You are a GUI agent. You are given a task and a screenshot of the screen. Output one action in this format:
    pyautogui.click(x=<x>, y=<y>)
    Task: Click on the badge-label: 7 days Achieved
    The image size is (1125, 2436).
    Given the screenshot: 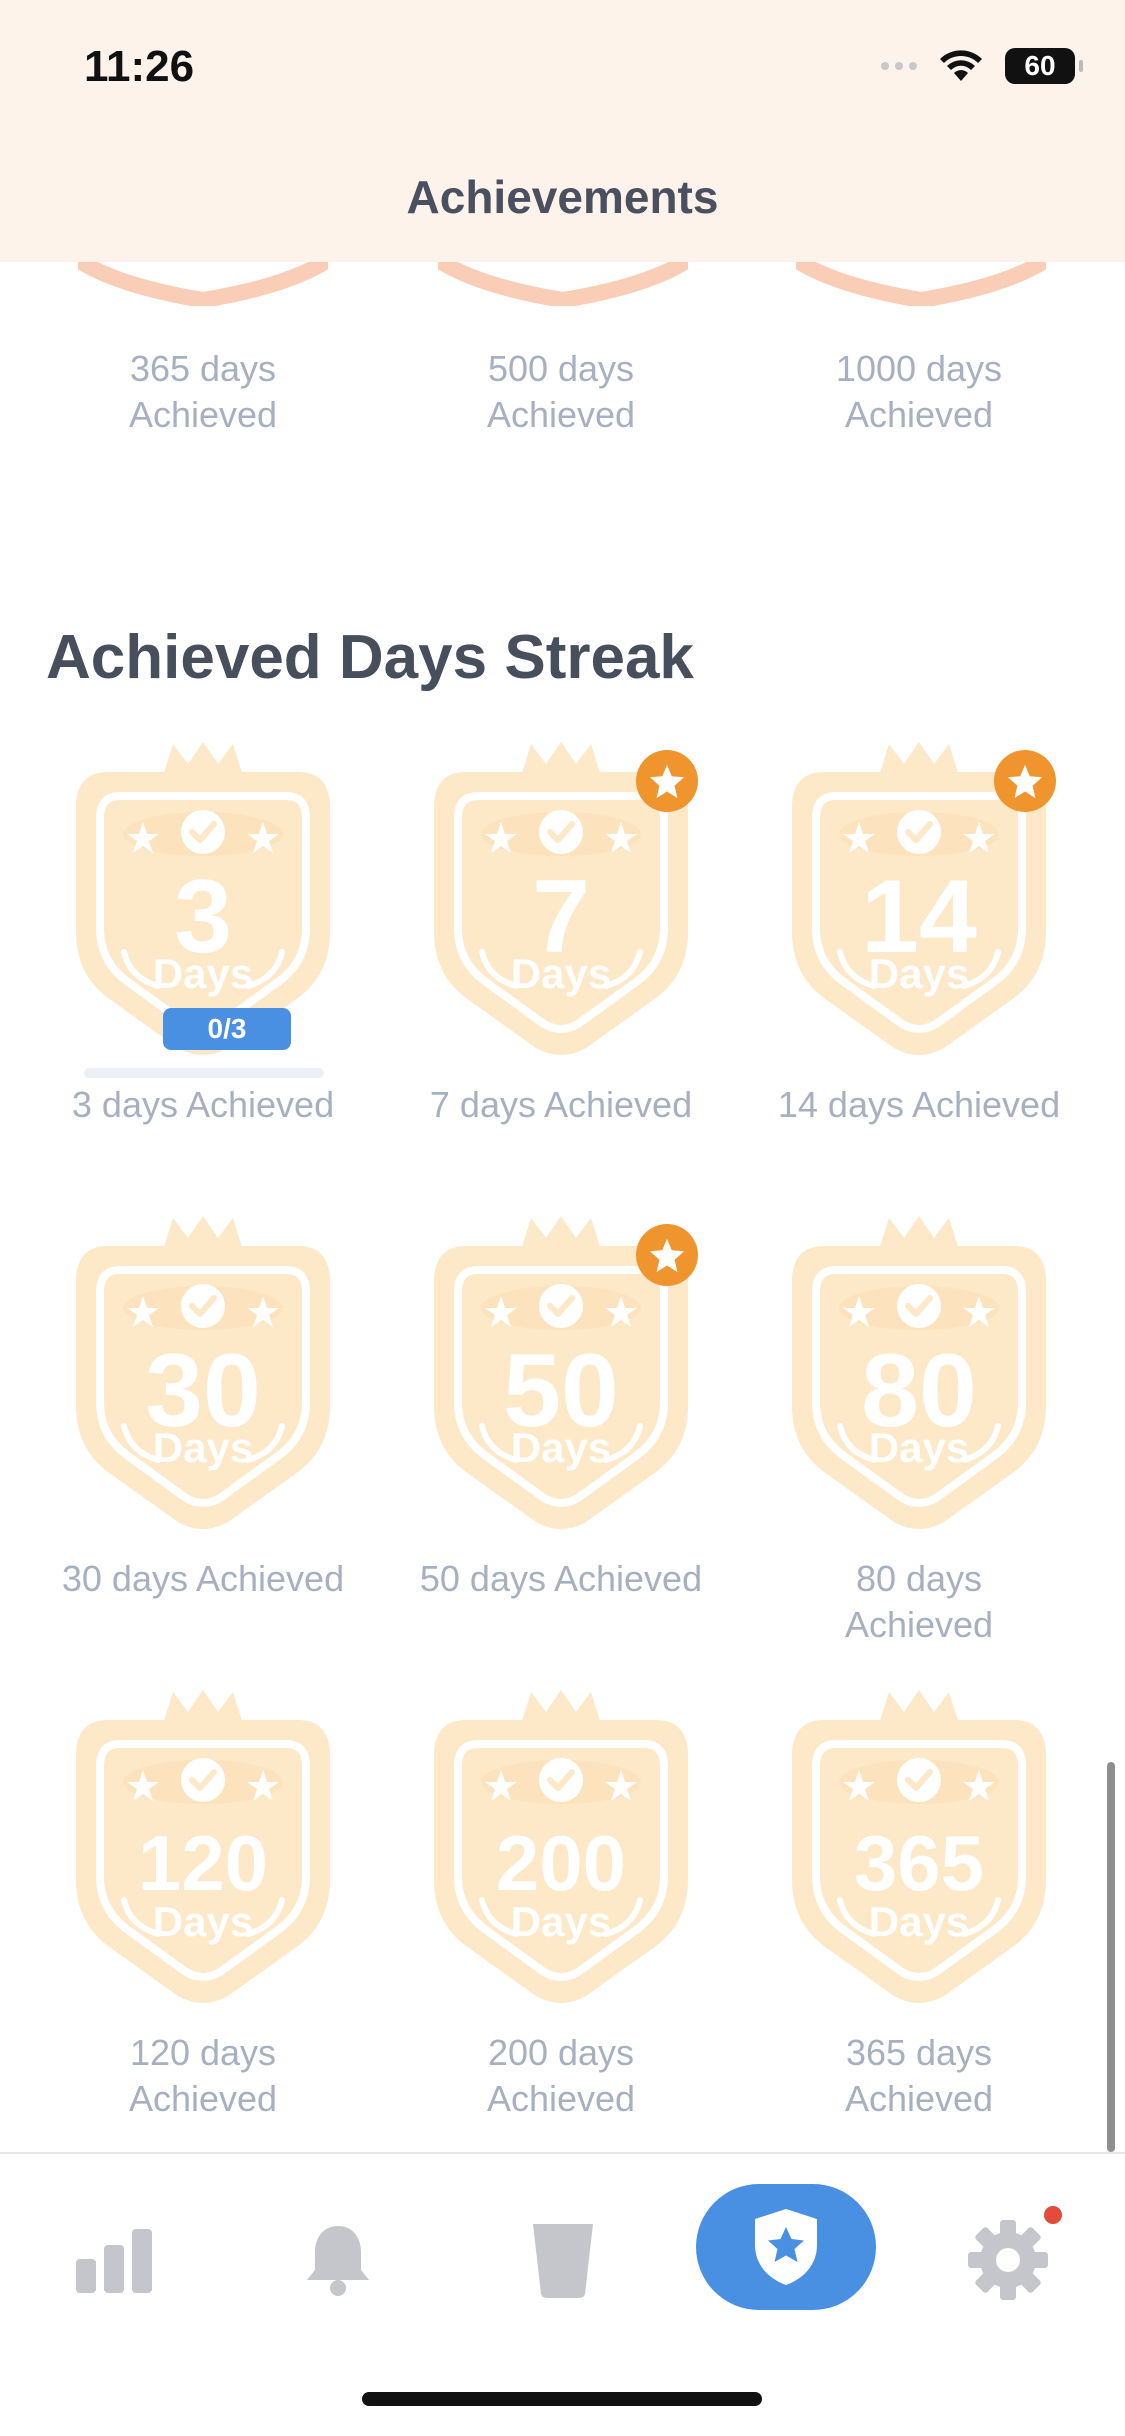 What is the action you would take?
    pyautogui.click(x=561, y=1104)
    